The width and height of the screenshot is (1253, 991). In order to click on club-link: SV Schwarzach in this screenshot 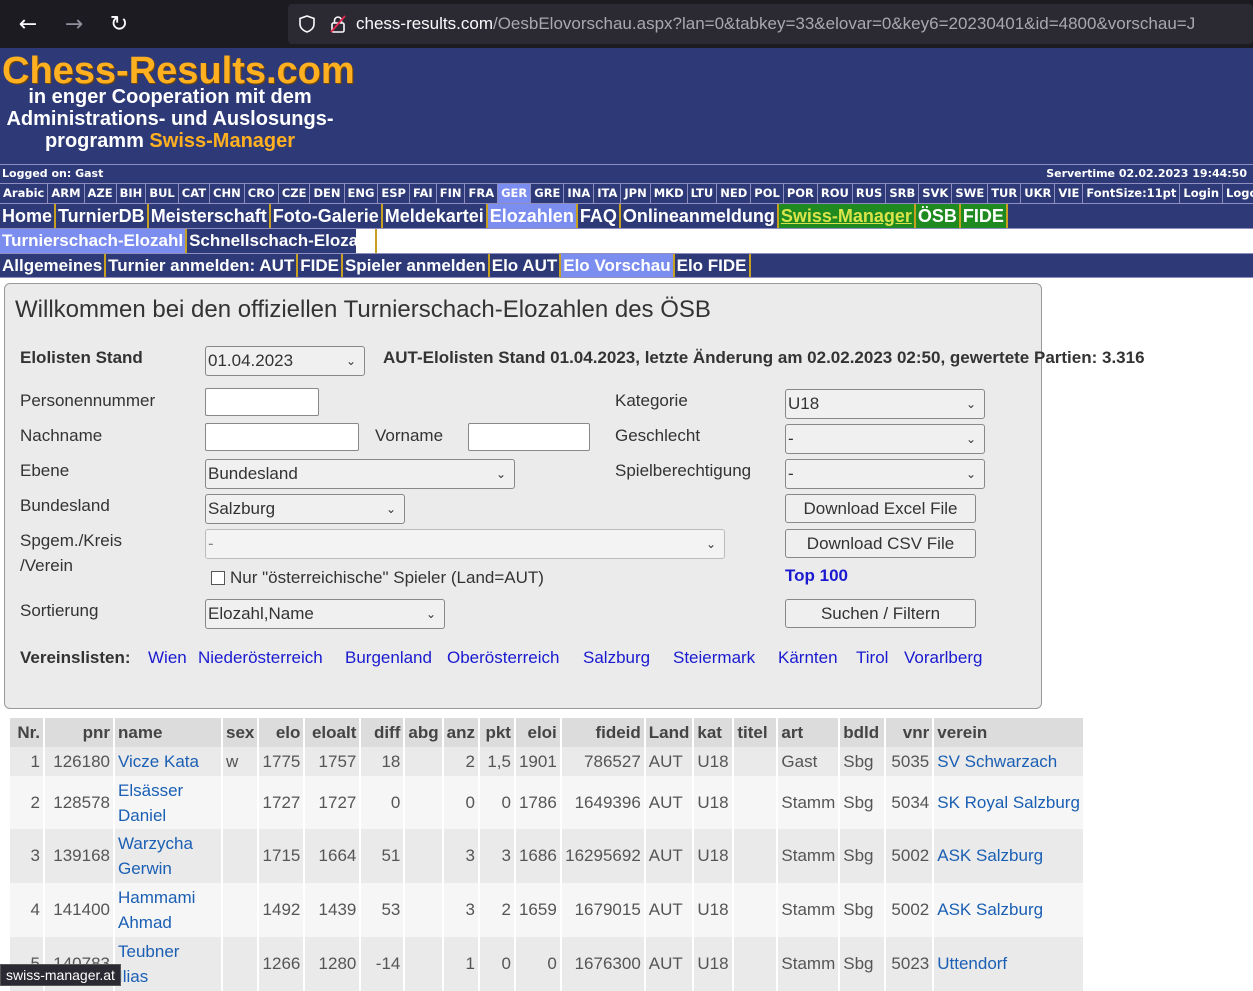, I will do `click(997, 761)`.